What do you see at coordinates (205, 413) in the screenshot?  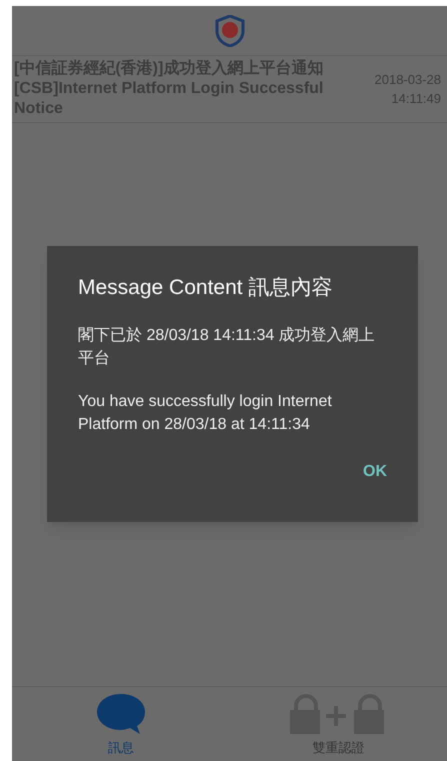 I see `dialog-message: You have successfully login Internet Platform on 28/03/18 at 14:11:34` at bounding box center [205, 413].